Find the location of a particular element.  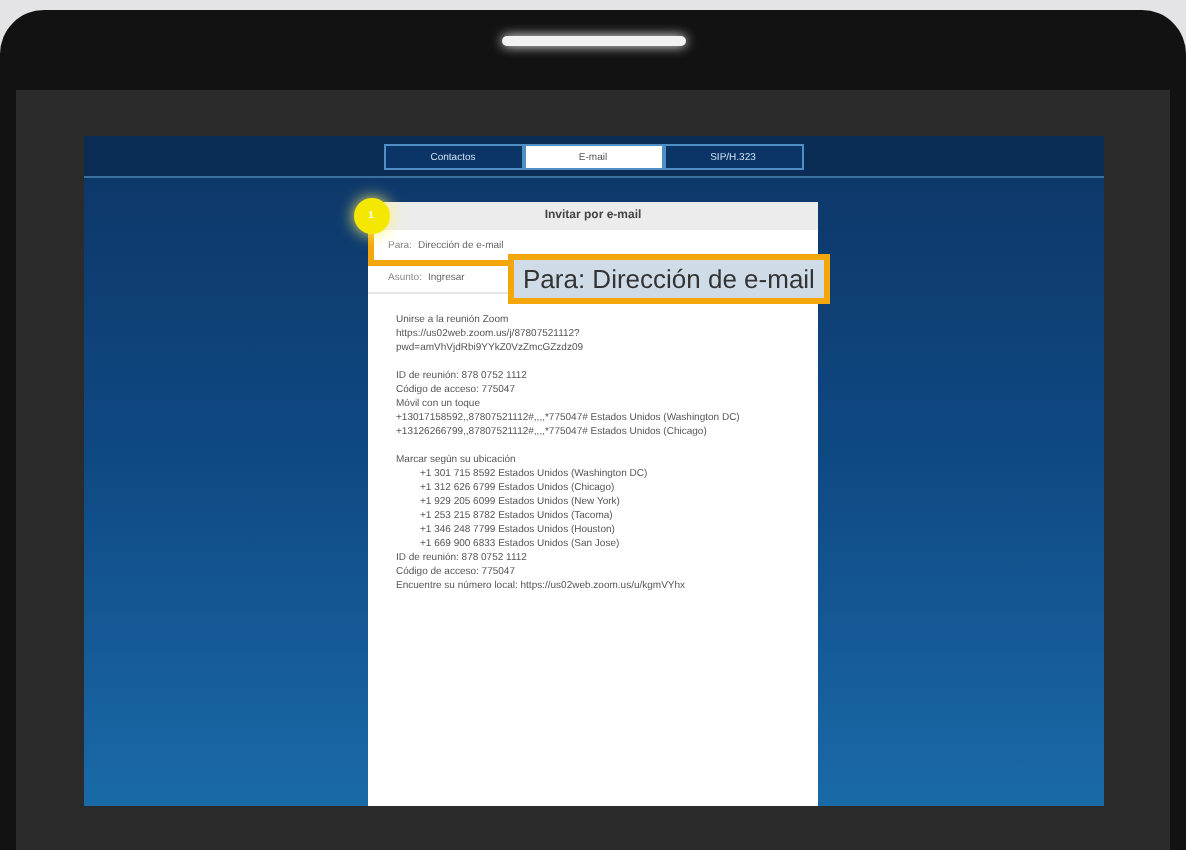

callout-label: Para: Dirección de e-mail is located at coordinates (669, 279).